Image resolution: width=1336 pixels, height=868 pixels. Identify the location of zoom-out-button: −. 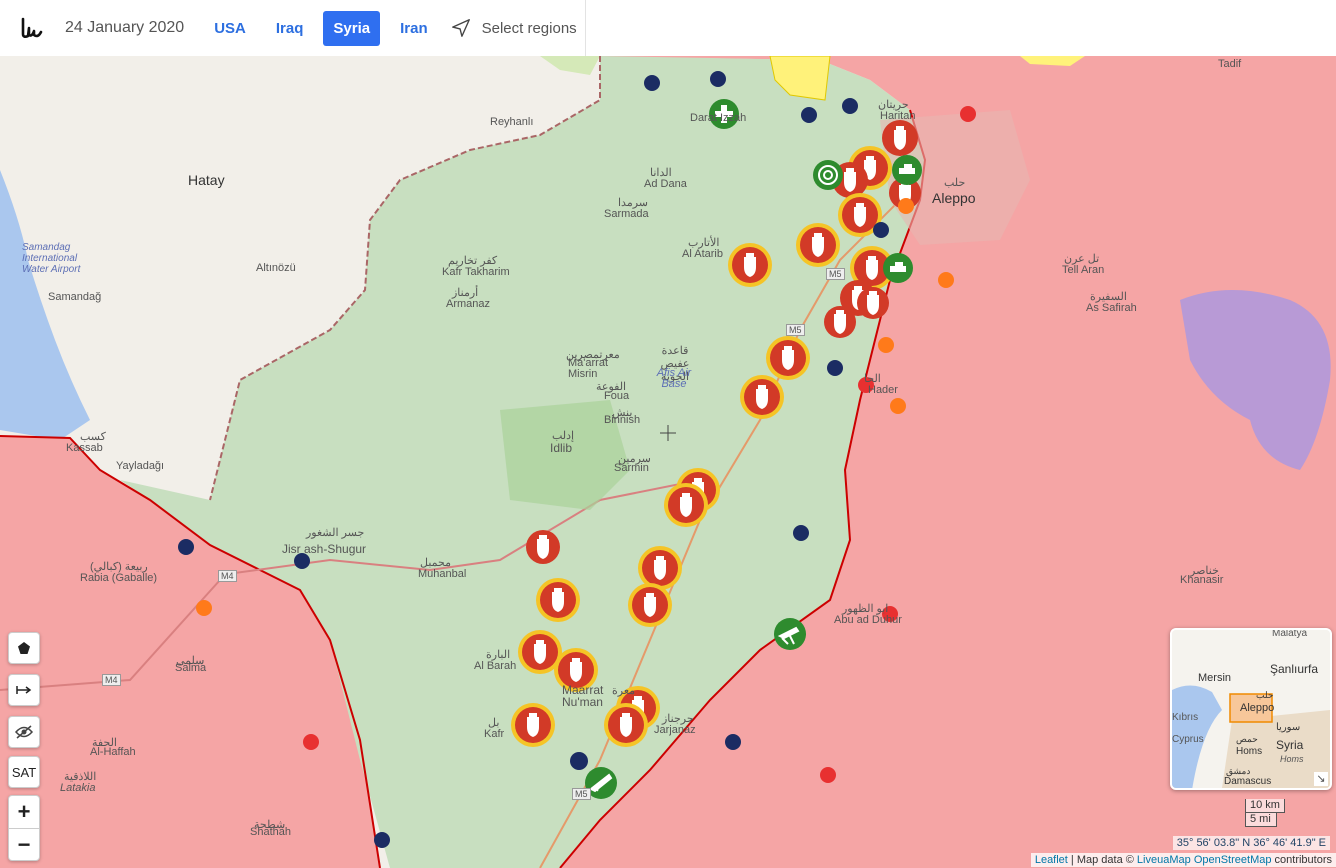
(24, 844).